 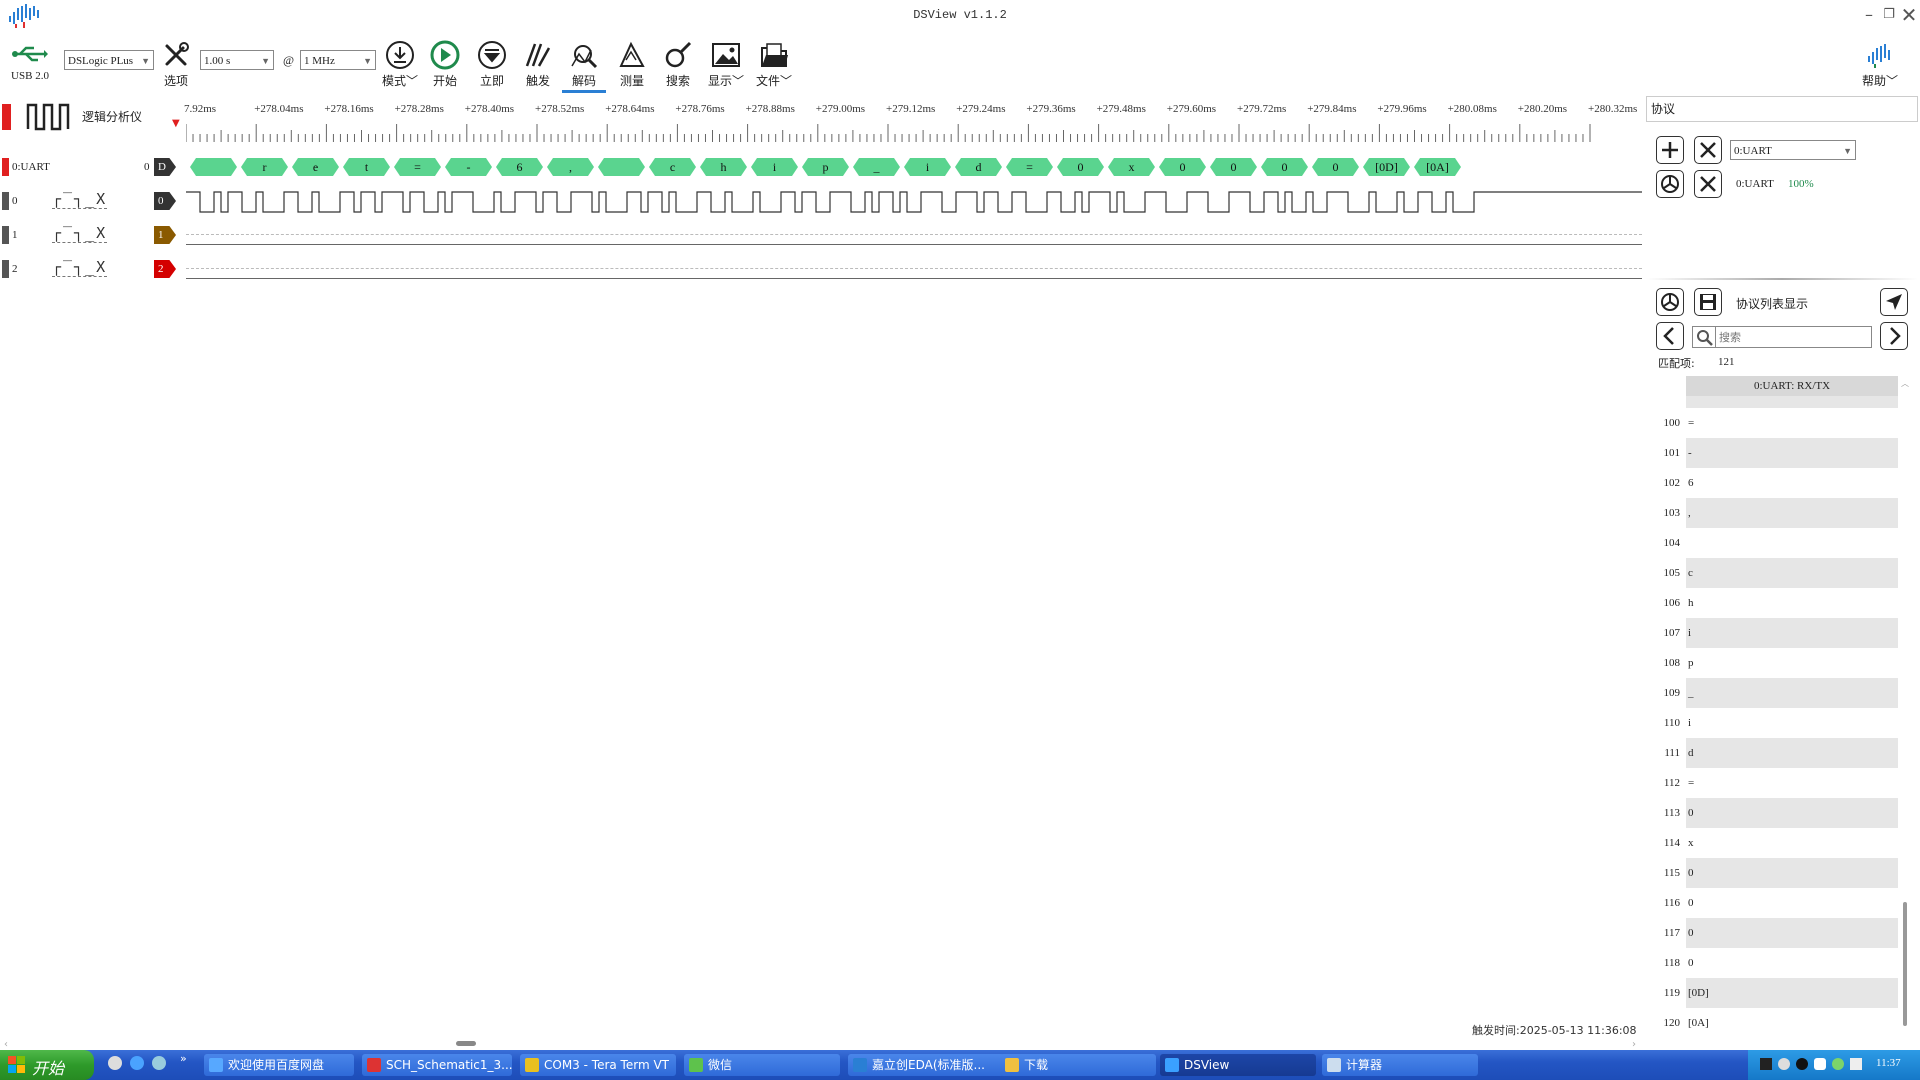 What do you see at coordinates (176, 64) in the screenshot?
I see `options-button: 选项` at bounding box center [176, 64].